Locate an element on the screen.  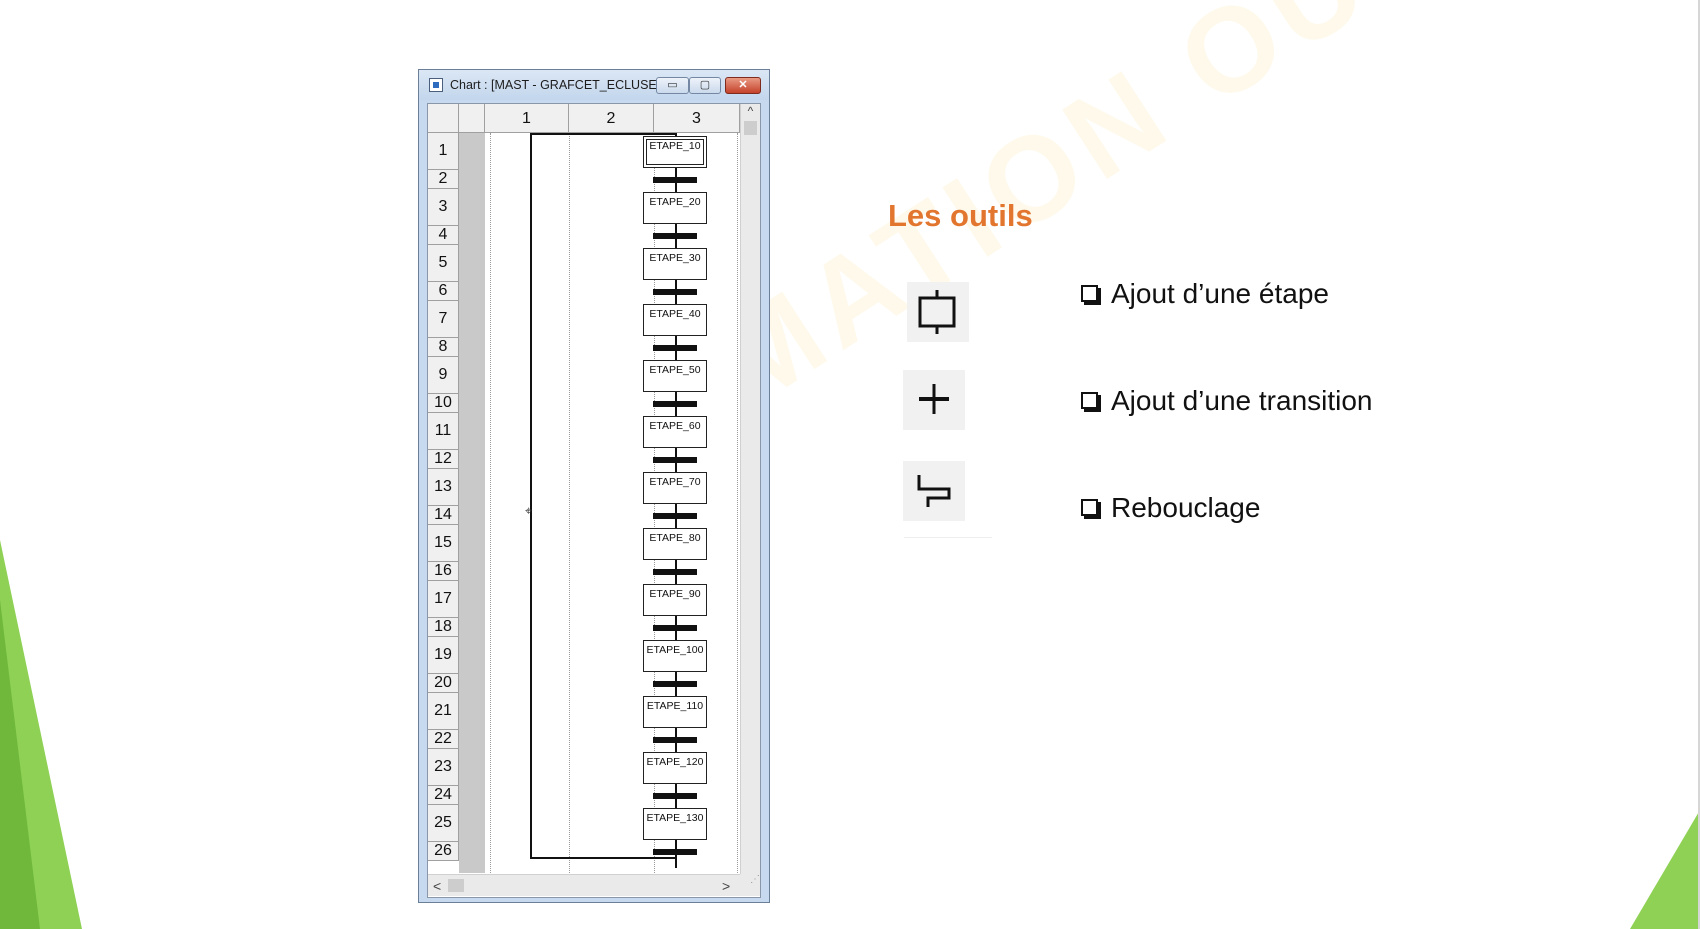
row-header-25: 25 is located at coordinates (443, 823).